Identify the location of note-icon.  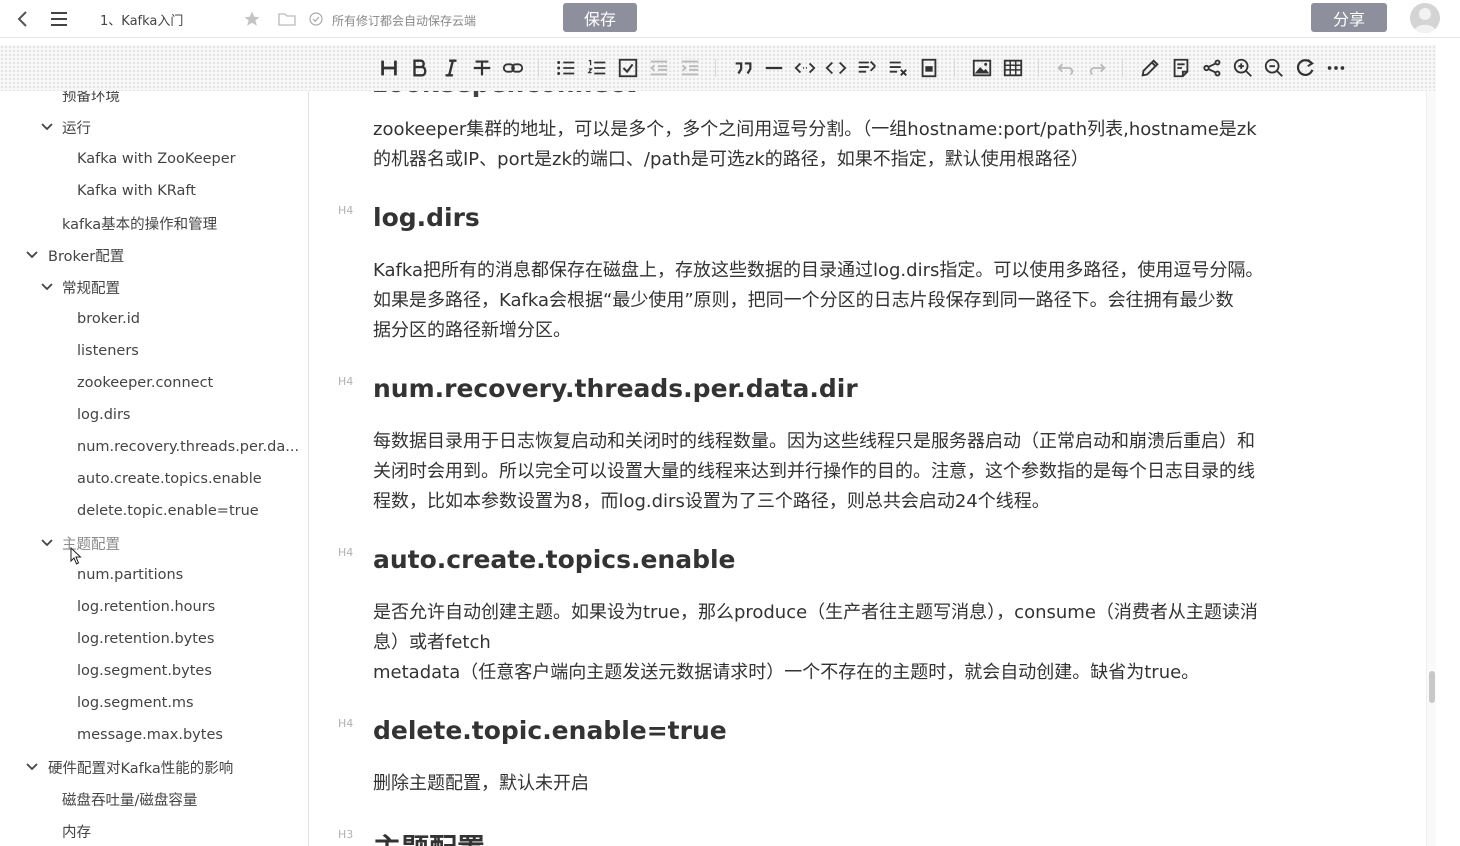
(1181, 68).